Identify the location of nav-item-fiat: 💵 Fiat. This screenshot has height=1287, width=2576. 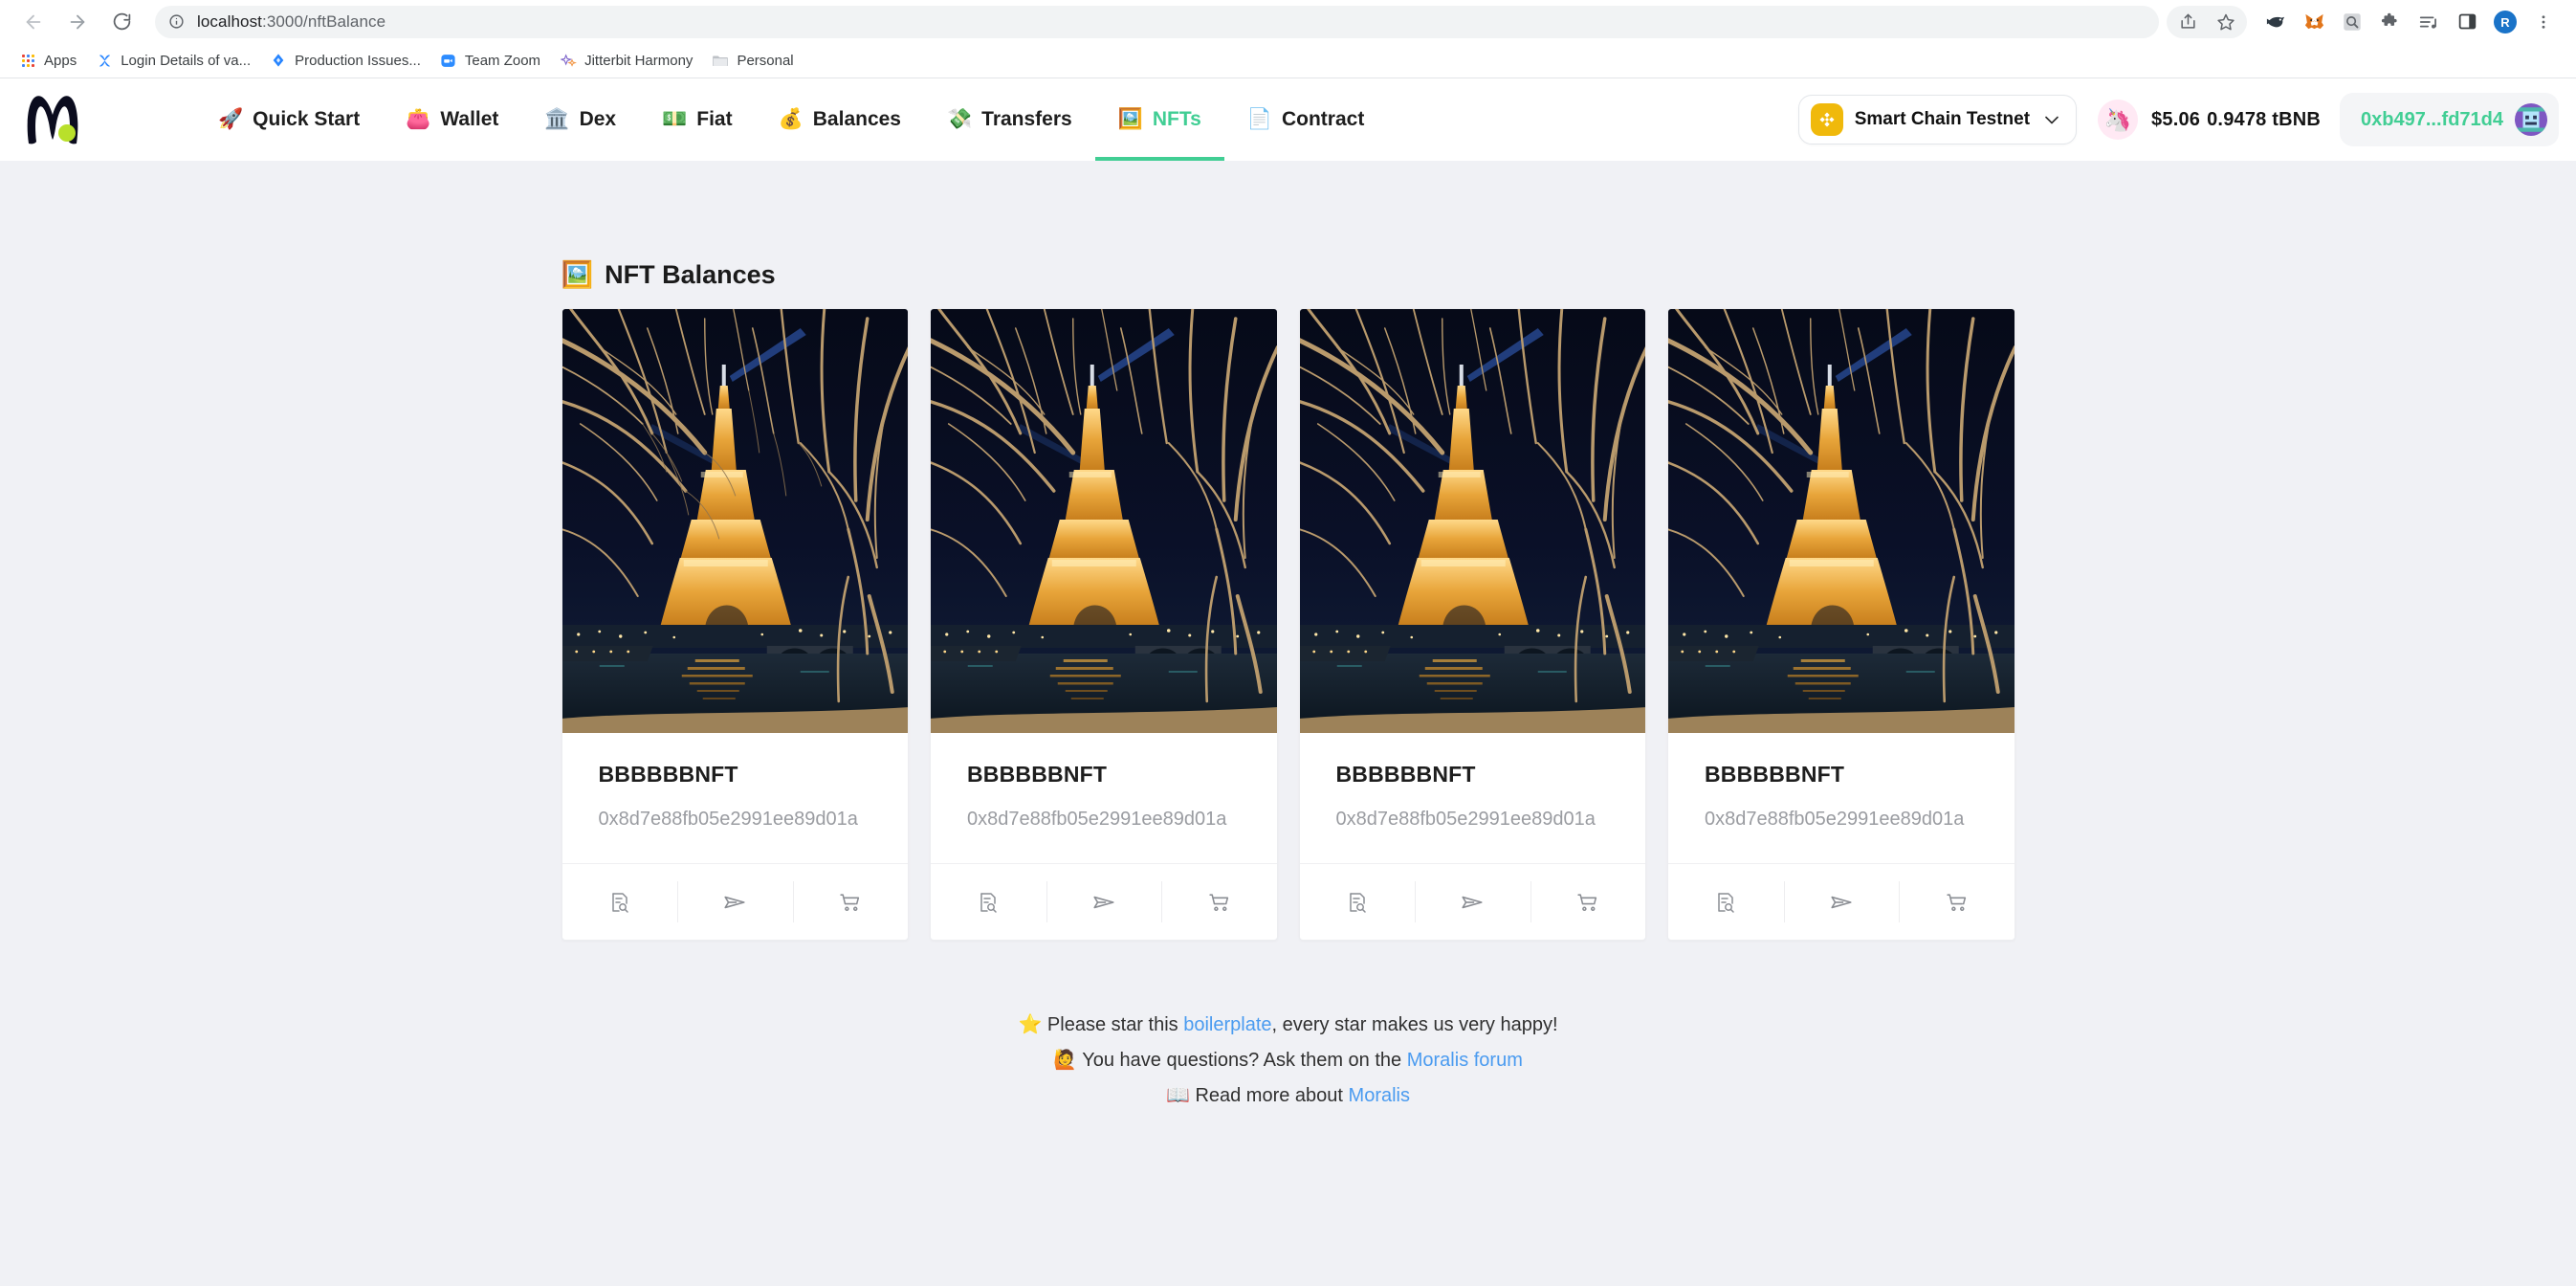
(698, 120).